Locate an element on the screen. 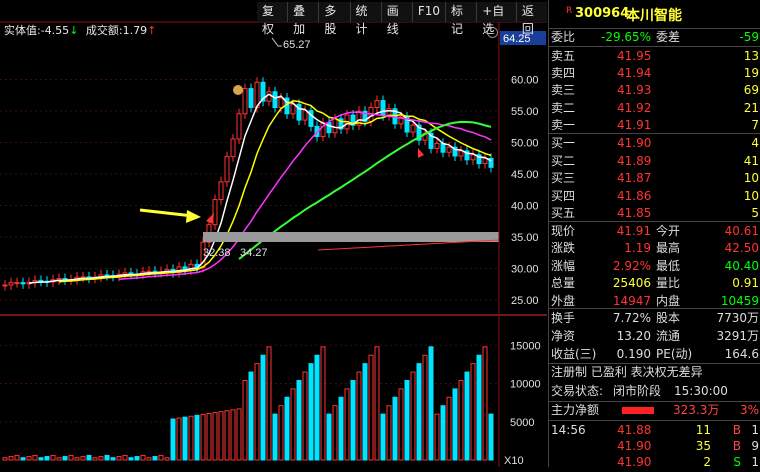 Image resolution: width=760 pixels, height=472 pixels. ask-level-label: 卖五 is located at coordinates (563, 56).